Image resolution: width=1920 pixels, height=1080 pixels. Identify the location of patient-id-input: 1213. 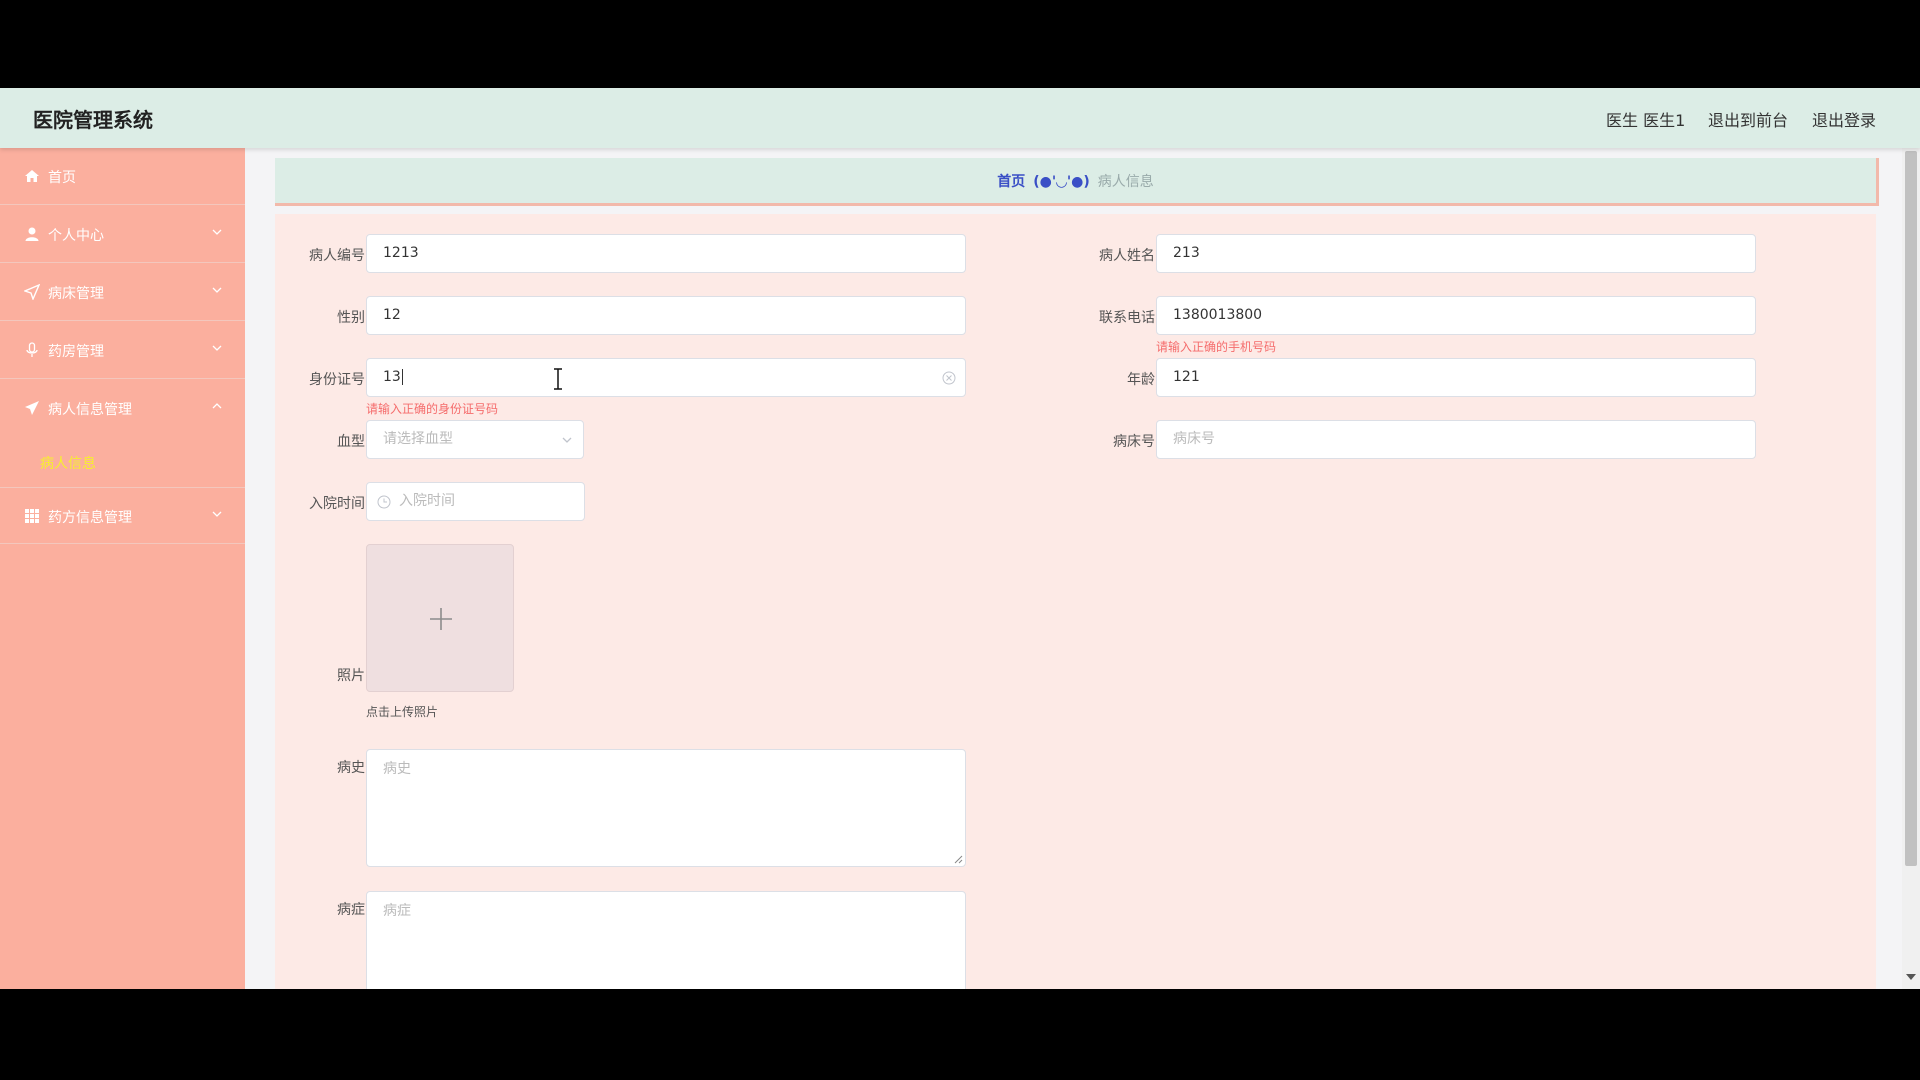
(666, 253).